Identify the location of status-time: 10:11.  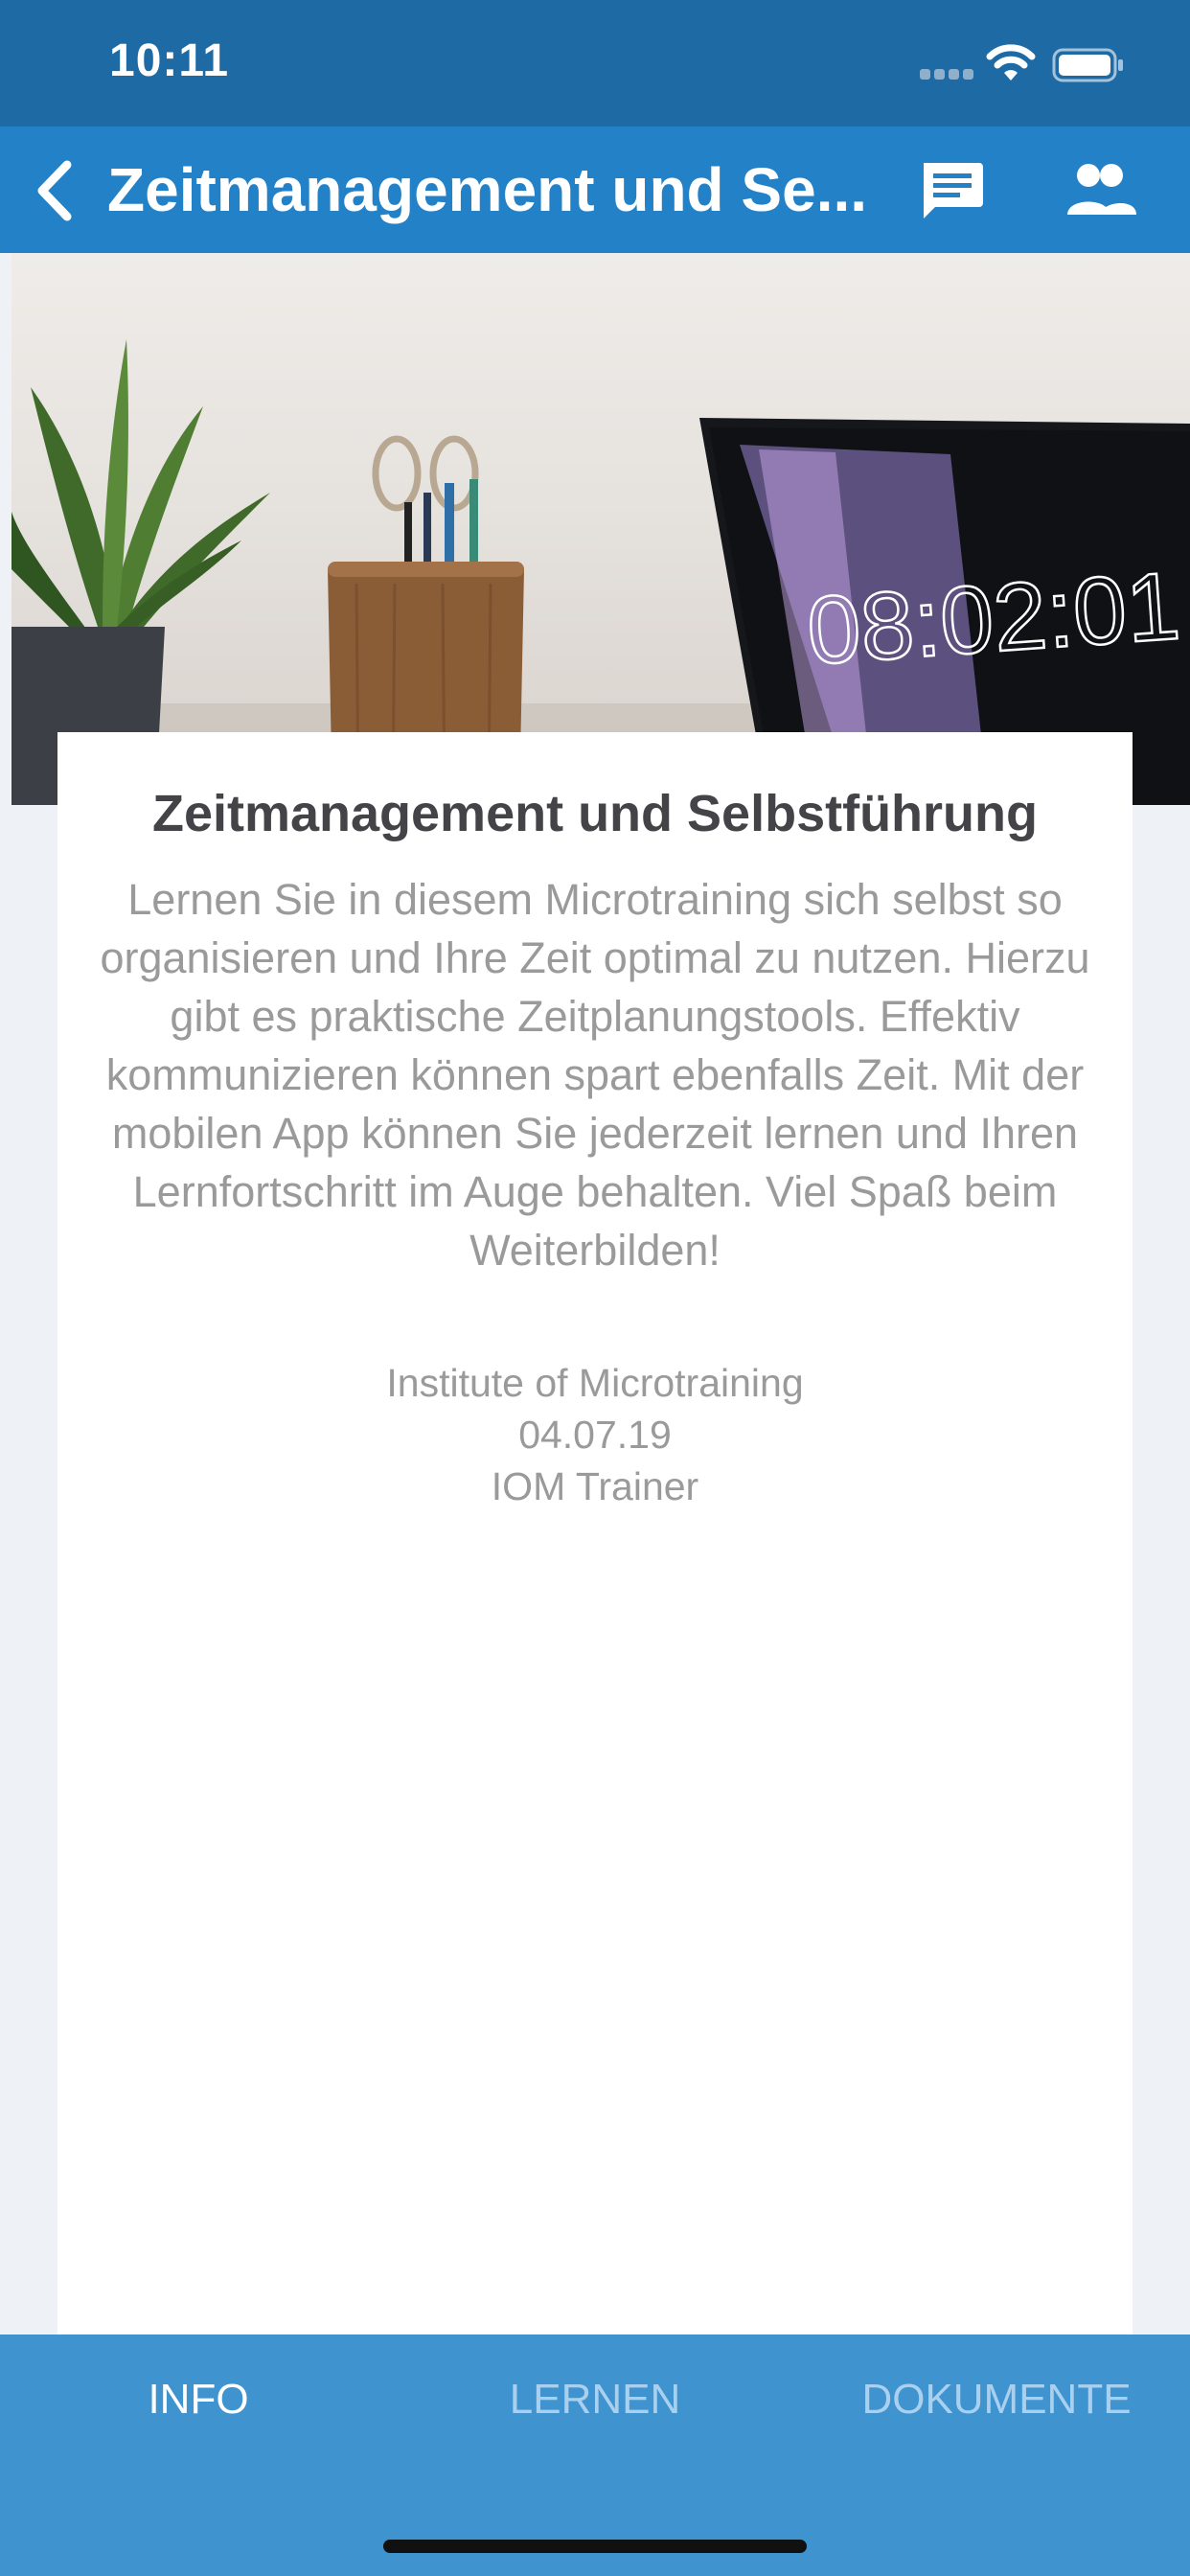
(170, 60).